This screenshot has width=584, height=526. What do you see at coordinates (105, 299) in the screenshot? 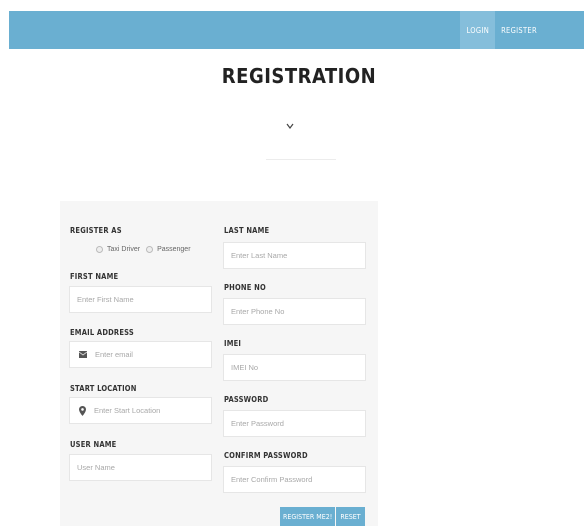
I see `first-name-placeholder: Enter First Name` at bounding box center [105, 299].